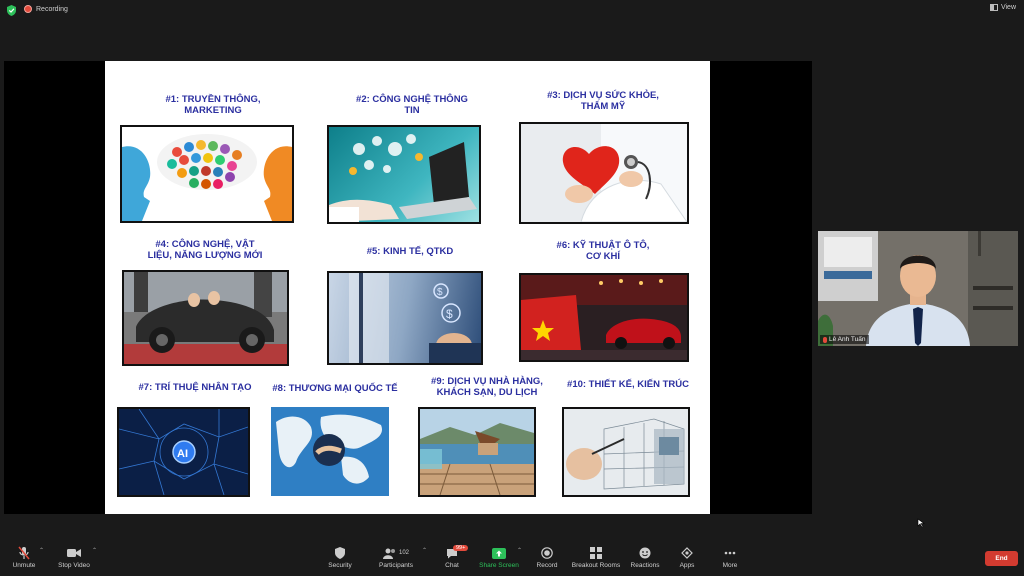  I want to click on more-dots-icon, so click(730, 553).